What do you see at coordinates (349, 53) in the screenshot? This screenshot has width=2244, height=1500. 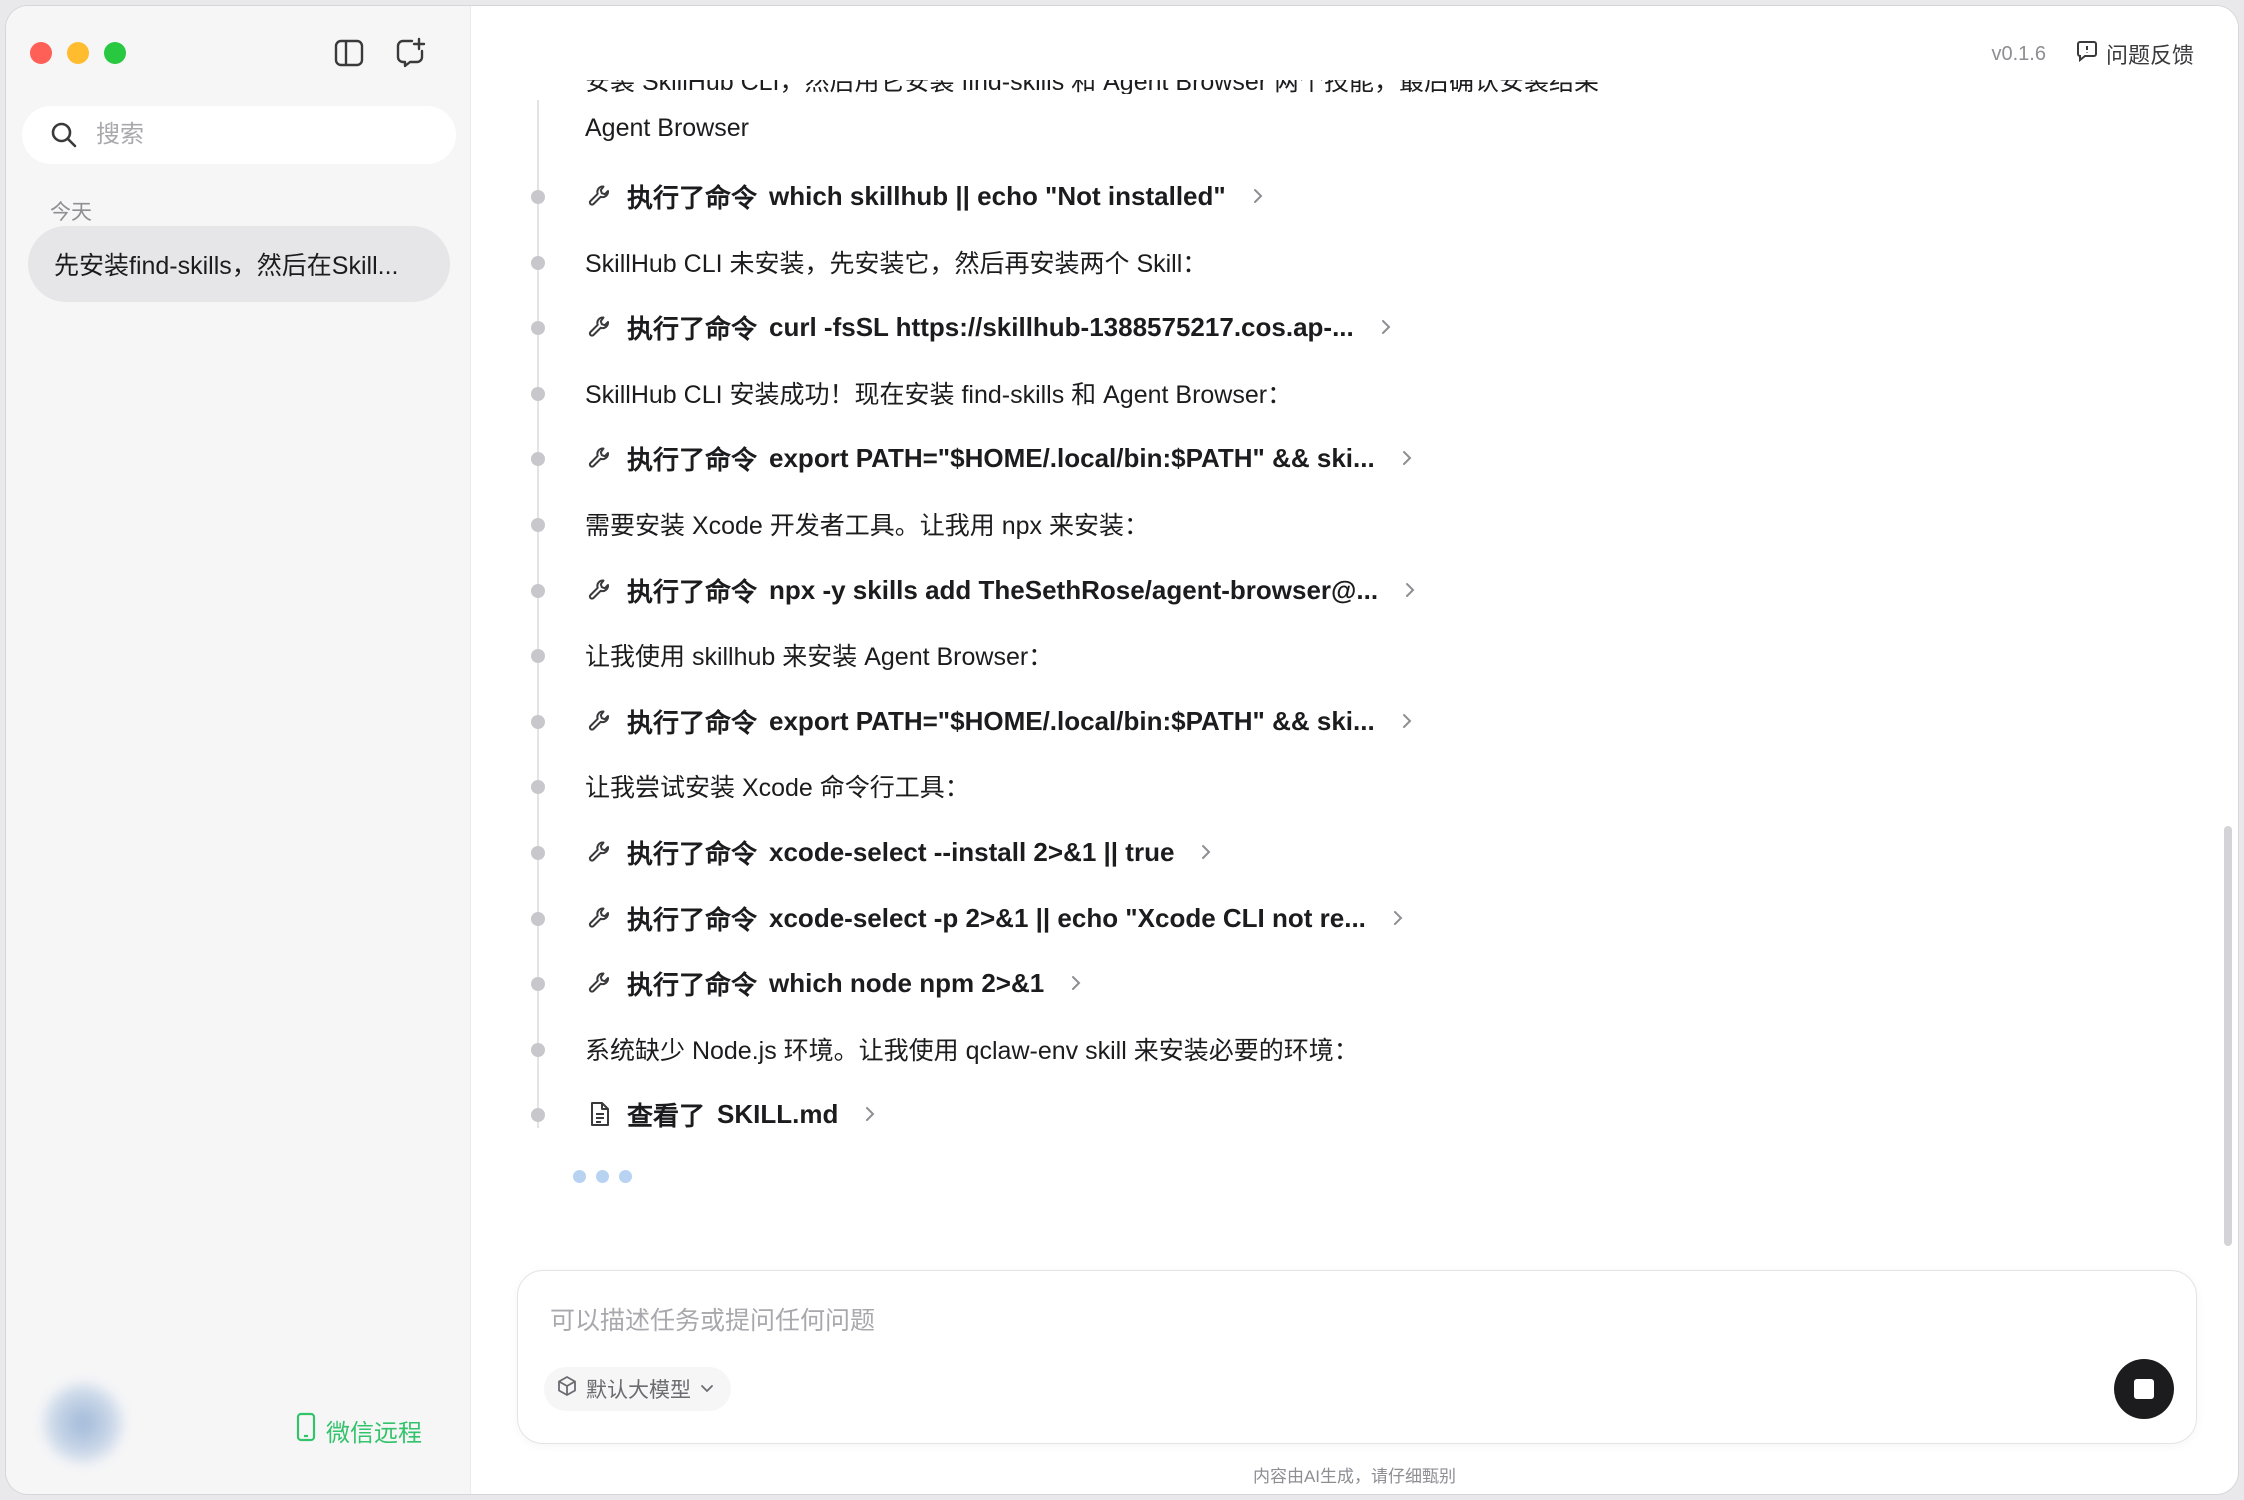 I see `sidebar-toggle-icon` at bounding box center [349, 53].